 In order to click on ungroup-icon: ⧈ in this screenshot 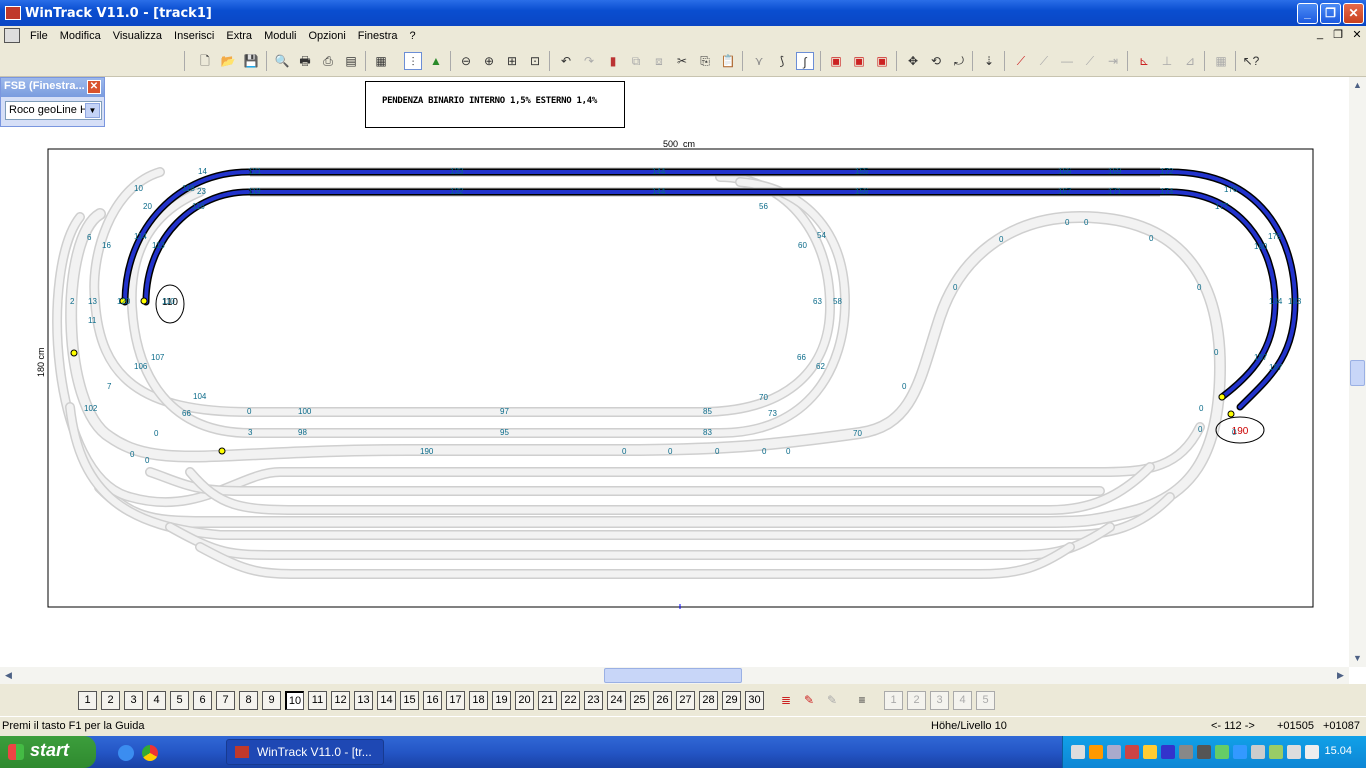, I will do `click(659, 61)`.